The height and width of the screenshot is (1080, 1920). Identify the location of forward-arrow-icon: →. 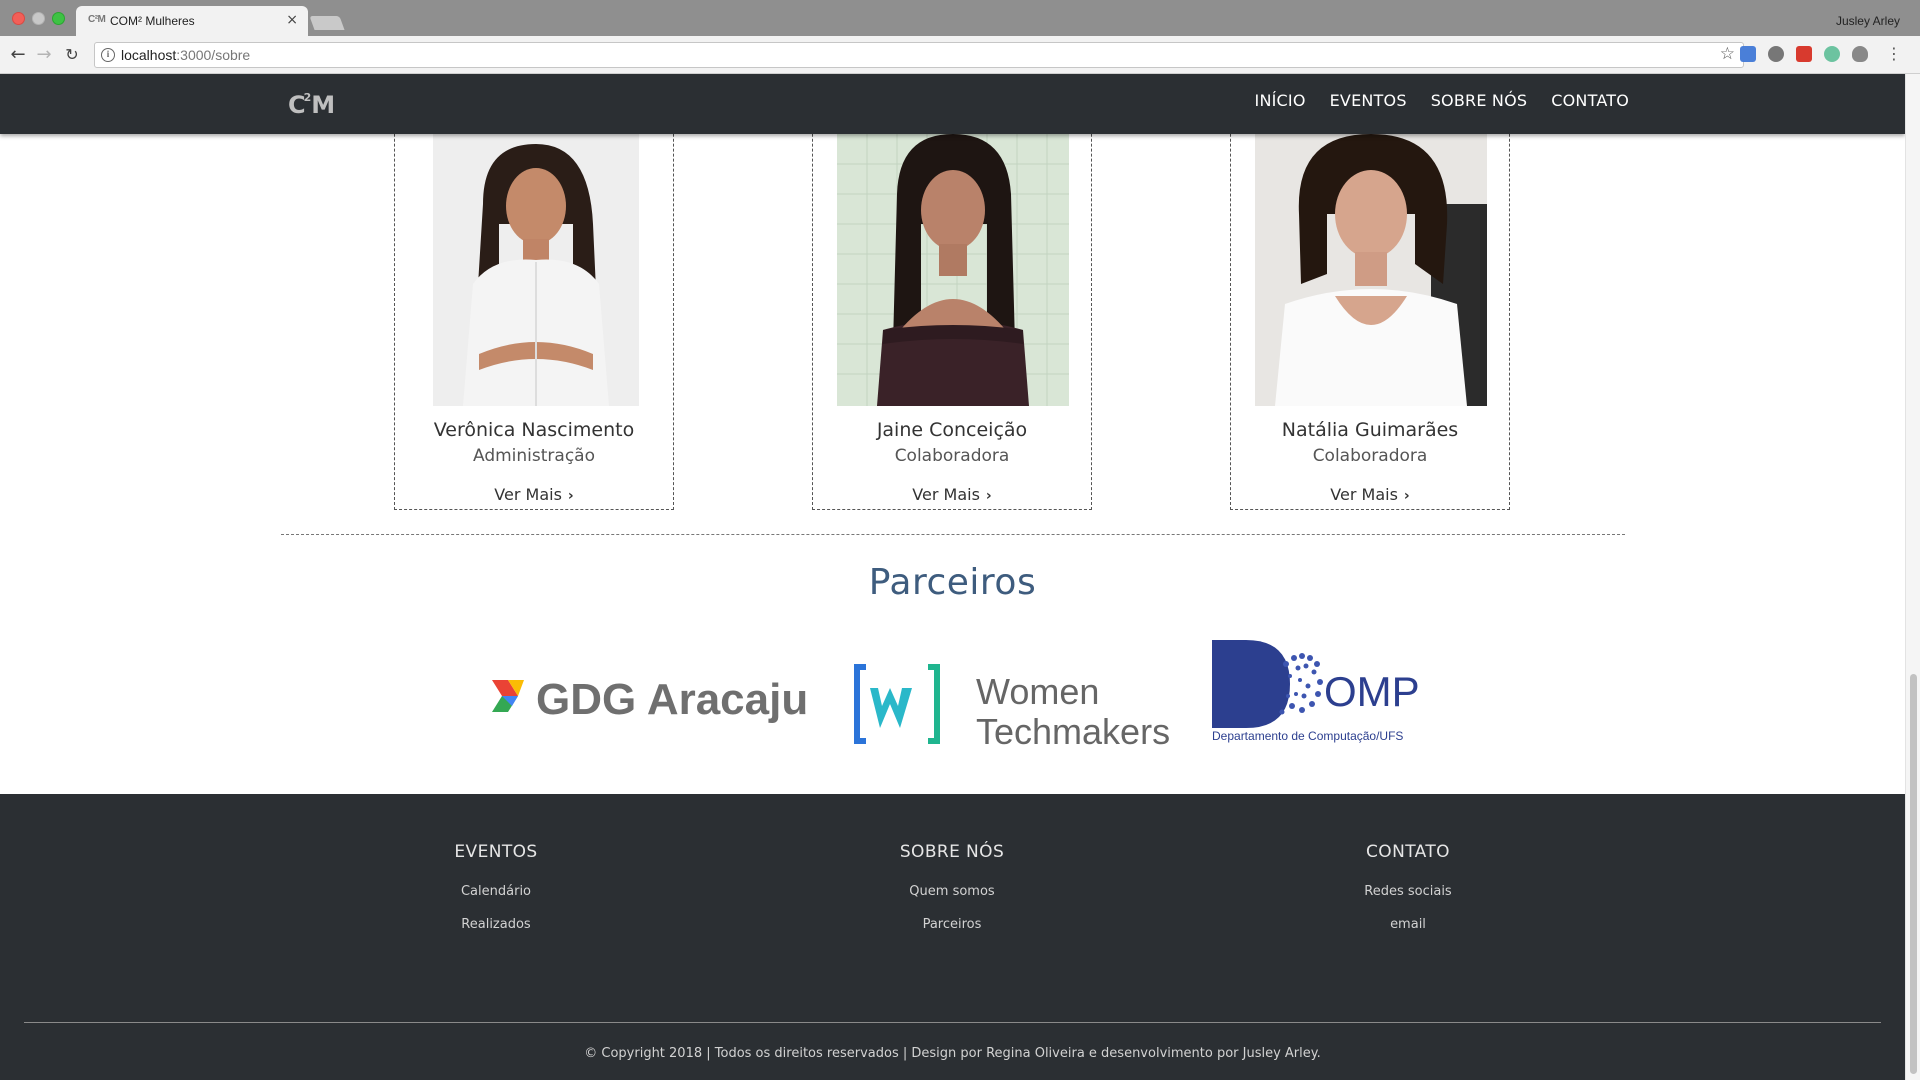
(44, 55).